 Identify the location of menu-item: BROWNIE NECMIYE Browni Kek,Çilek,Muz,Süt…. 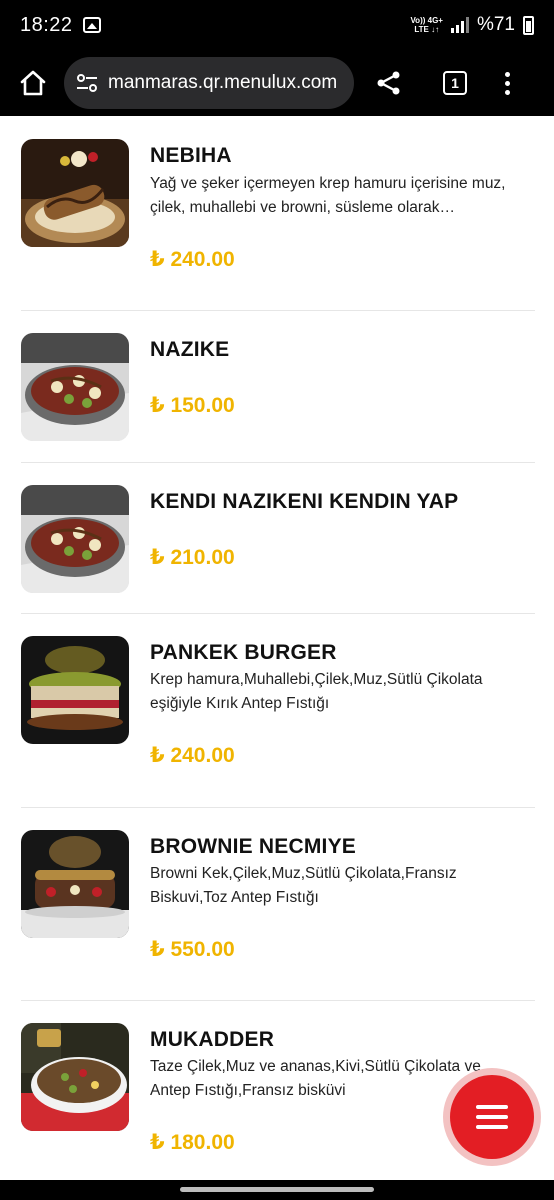
(278, 904).